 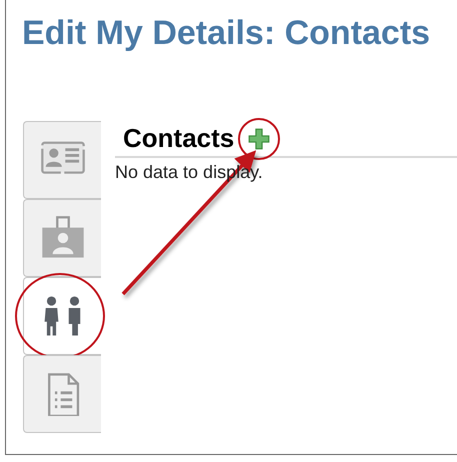 What do you see at coordinates (178, 138) in the screenshot?
I see `section-title: Contacts` at bounding box center [178, 138].